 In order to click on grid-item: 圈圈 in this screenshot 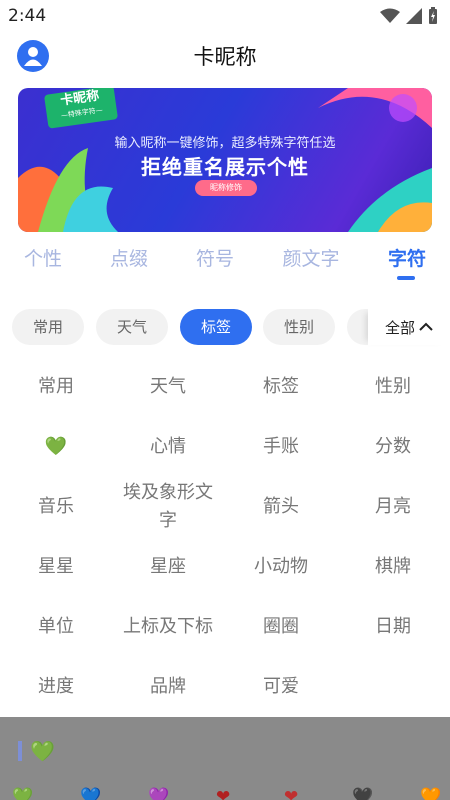, I will do `click(281, 627)`.